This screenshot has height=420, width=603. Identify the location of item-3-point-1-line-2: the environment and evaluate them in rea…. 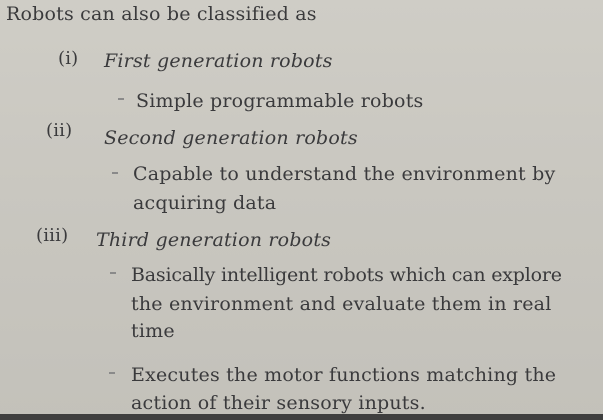
(341, 304).